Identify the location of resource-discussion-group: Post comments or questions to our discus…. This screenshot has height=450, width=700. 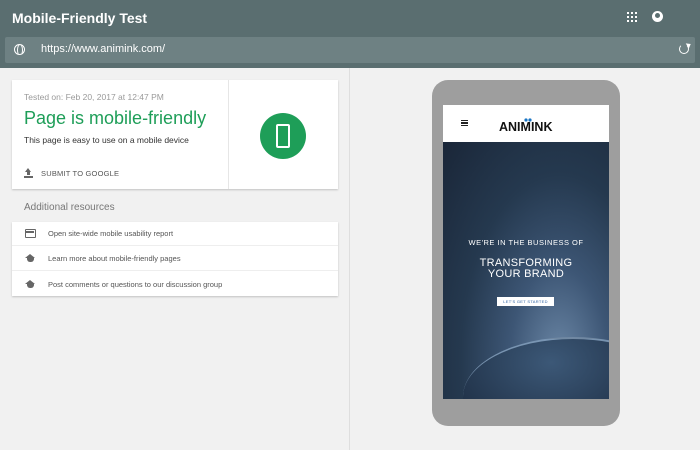
(175, 284).